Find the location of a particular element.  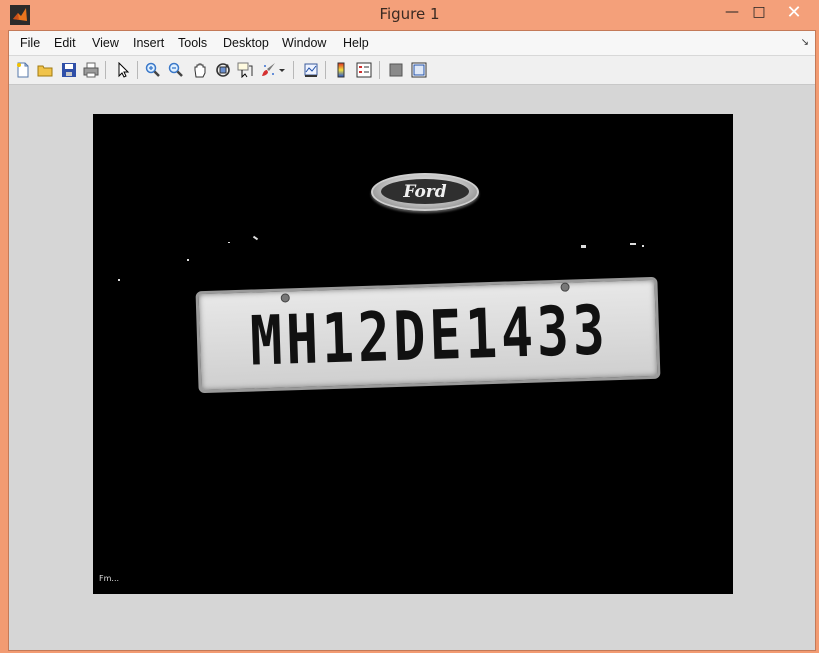

print-icon is located at coordinates (91, 70).